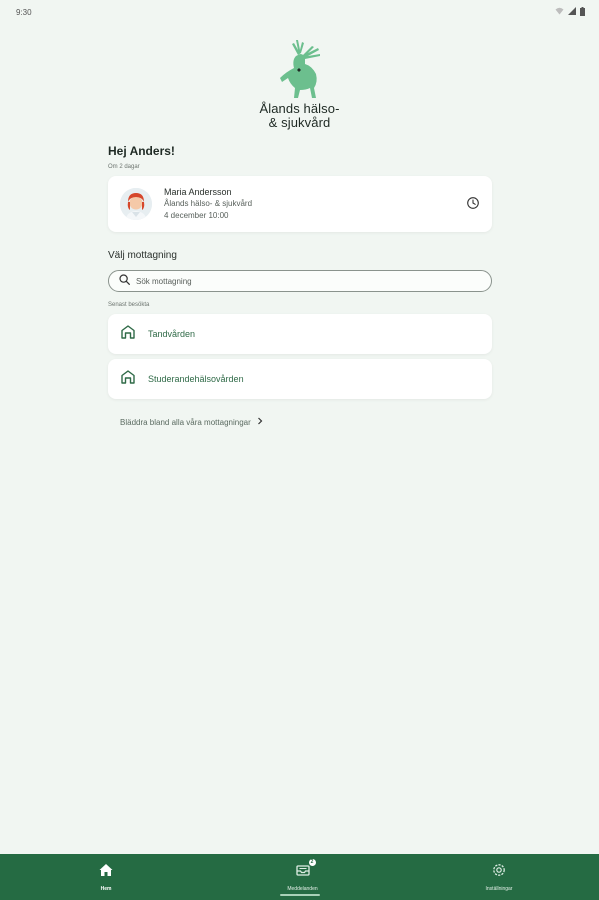 This screenshot has height=900, width=599. Describe the element at coordinates (106, 889) in the screenshot. I see `nav-label: Hem` at that location.